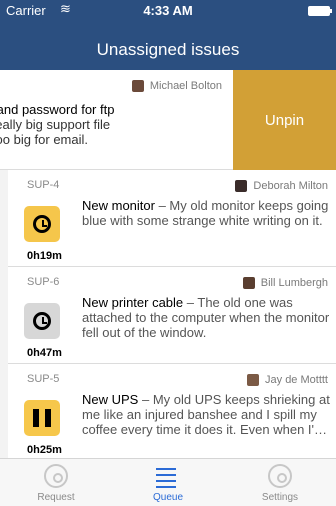 Image resolution: width=336 pixels, height=506 pixels. I want to click on elapsed-time: 0h19m, so click(44, 256).